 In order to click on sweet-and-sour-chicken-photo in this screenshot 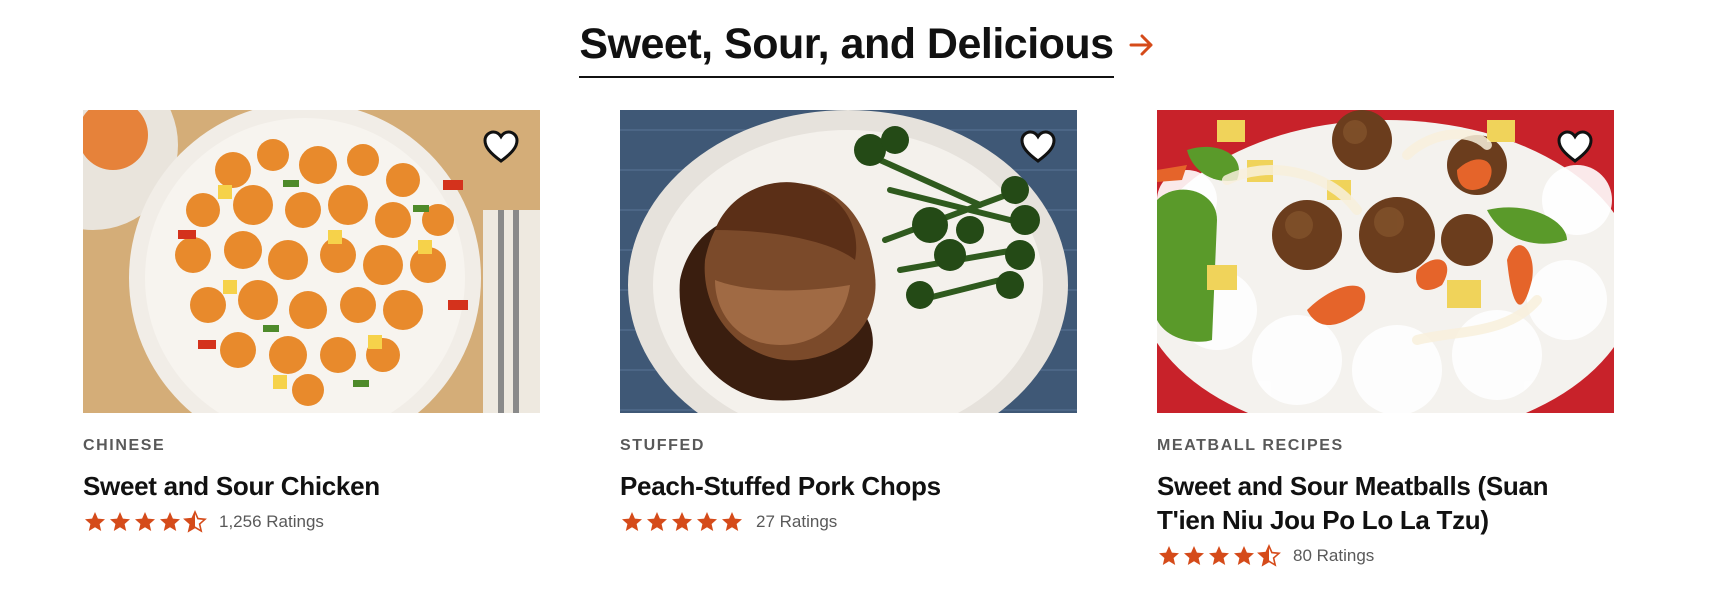, I will do `click(311, 261)`.